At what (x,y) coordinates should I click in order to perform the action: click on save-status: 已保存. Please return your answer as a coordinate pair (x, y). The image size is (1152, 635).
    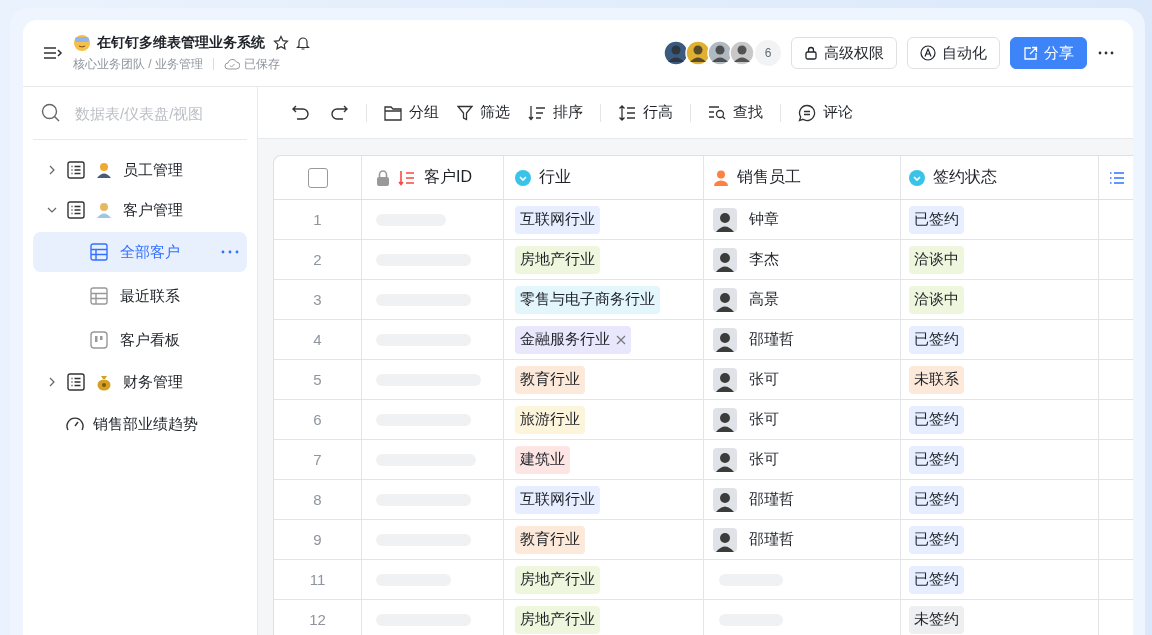
    Looking at the image, I should click on (262, 64).